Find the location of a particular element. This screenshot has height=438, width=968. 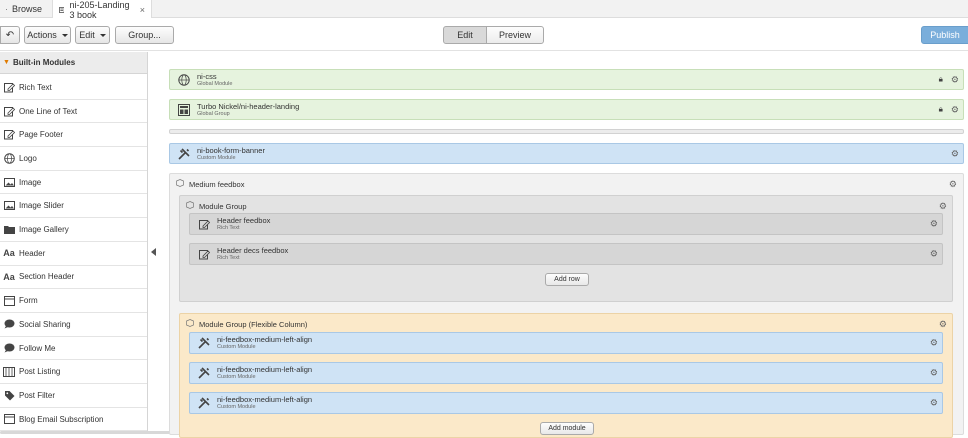

sidebar-item-section-header: Aa Section Header is located at coordinates (73, 278).